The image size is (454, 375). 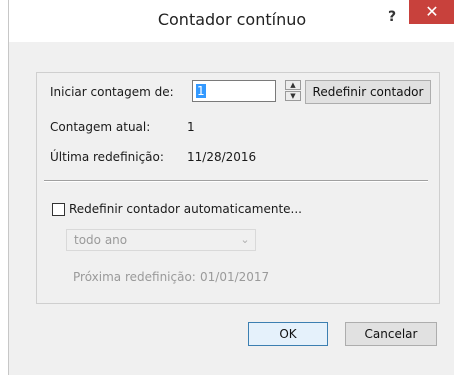 I want to click on last-reset-value: 11/28/2016, so click(x=222, y=157).